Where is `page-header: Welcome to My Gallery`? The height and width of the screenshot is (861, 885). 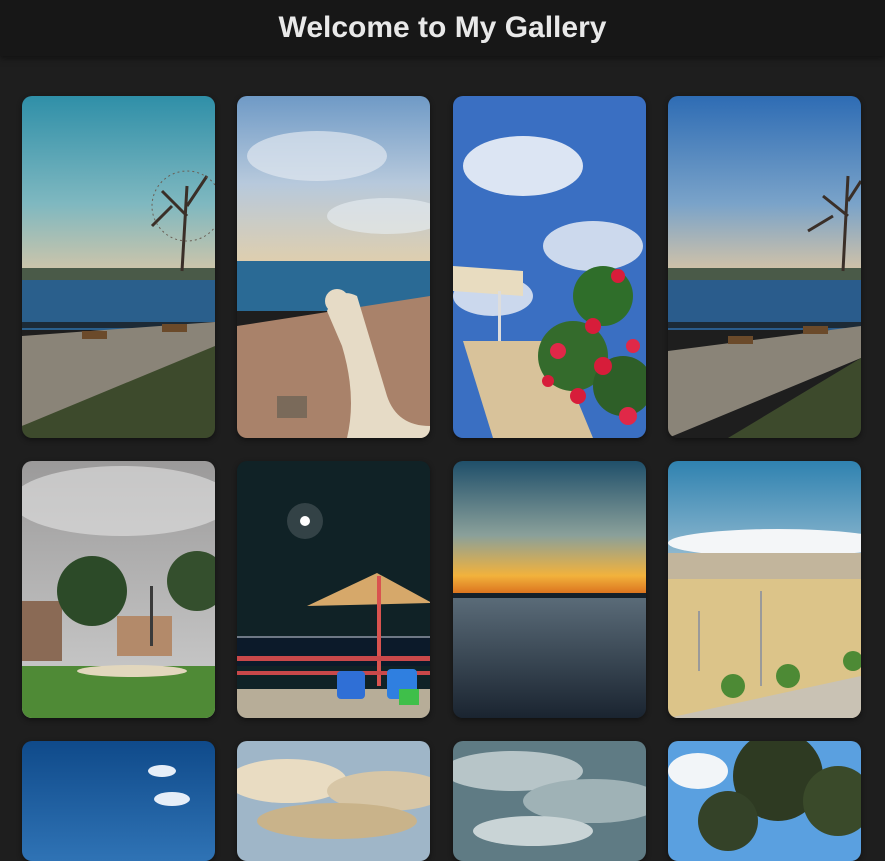 page-header: Welcome to My Gallery is located at coordinates (442, 28).